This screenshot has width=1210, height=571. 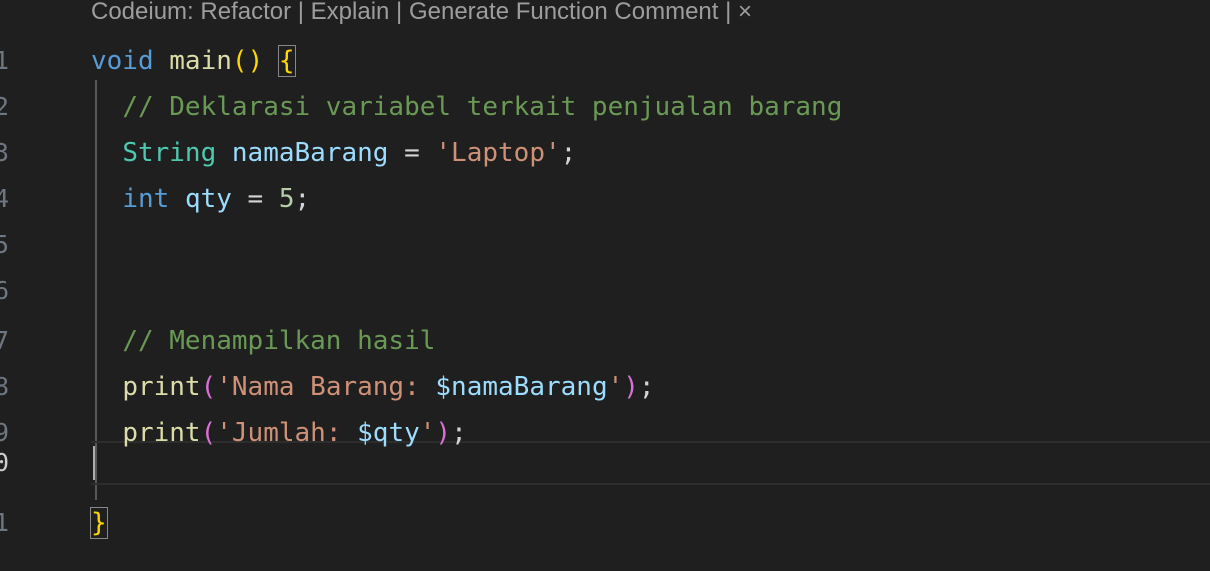 I want to click on code-content: }, so click(x=99, y=523).